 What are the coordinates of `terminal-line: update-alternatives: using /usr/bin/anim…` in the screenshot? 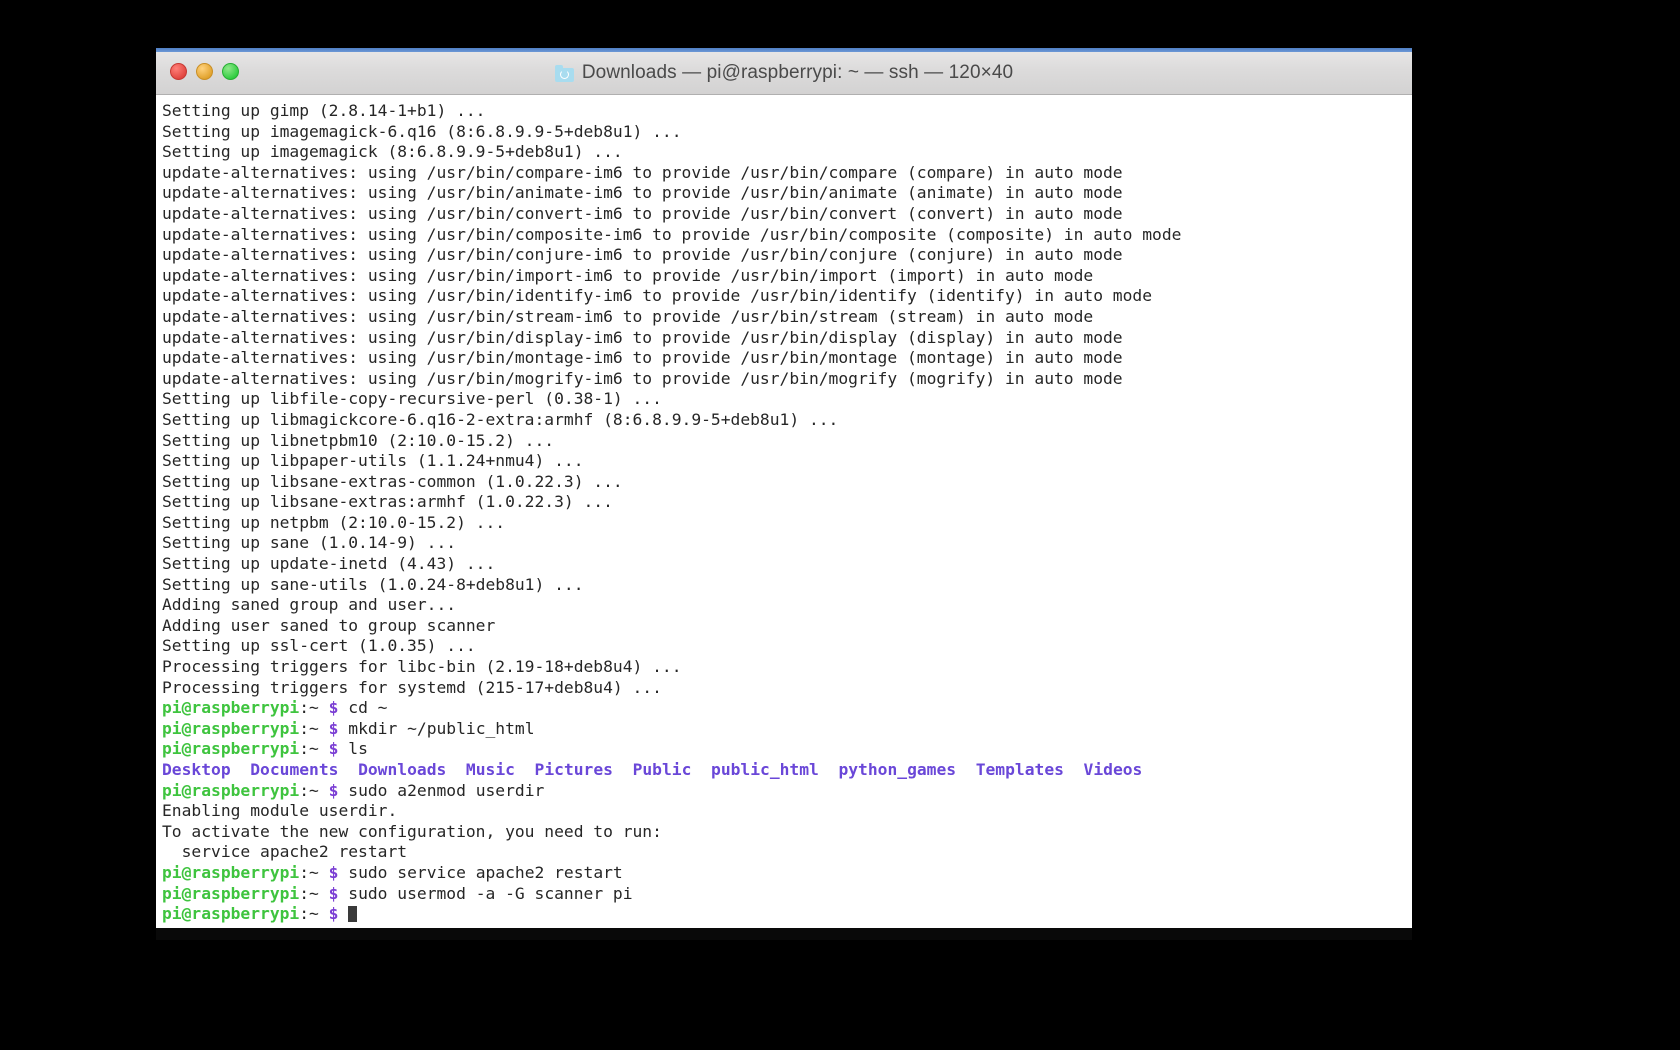 It's located at (787, 193).